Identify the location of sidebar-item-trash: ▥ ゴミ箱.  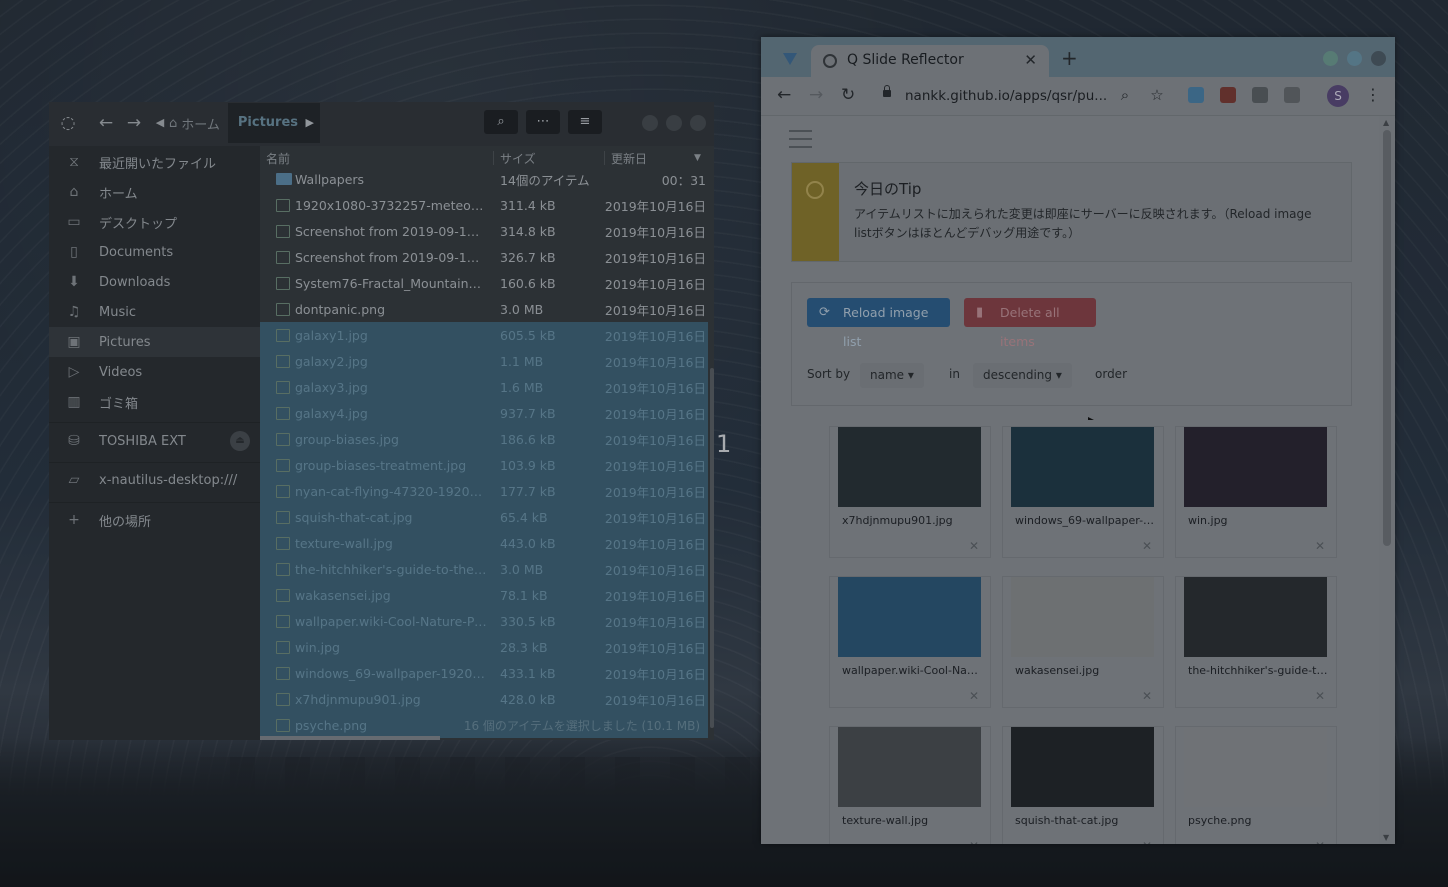
(154, 402).